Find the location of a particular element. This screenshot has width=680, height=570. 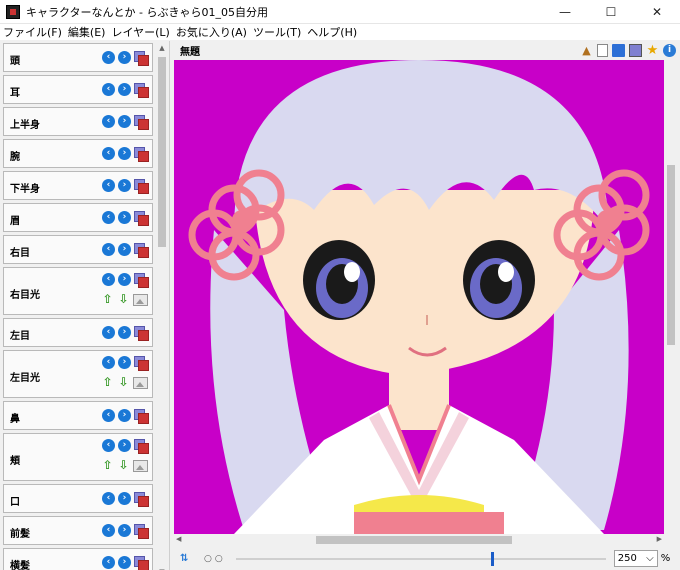

layer-item: 右目光 ‹ › ⇧ ⇩ is located at coordinates (78, 291).